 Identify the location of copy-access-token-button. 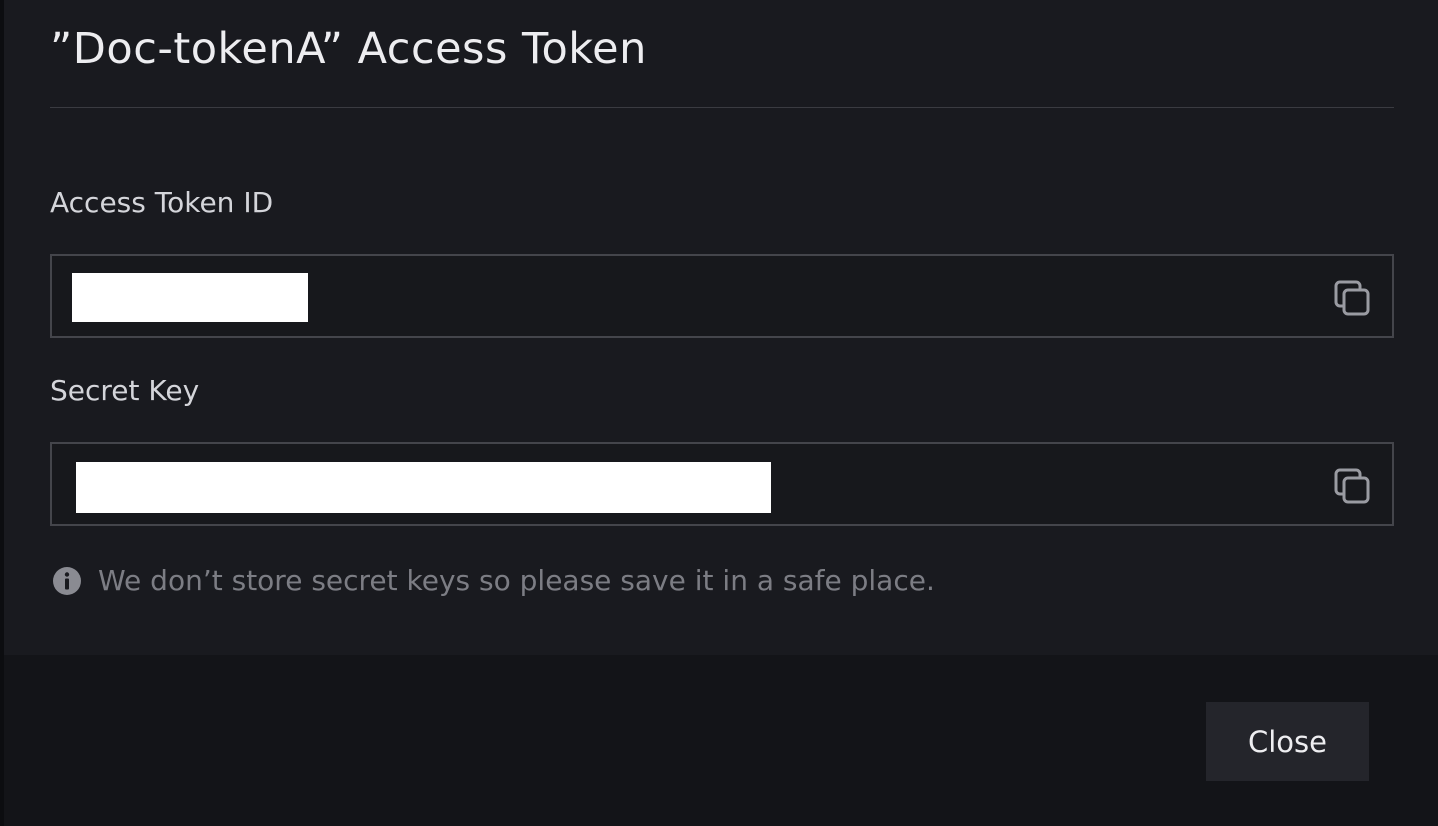
(1352, 298).